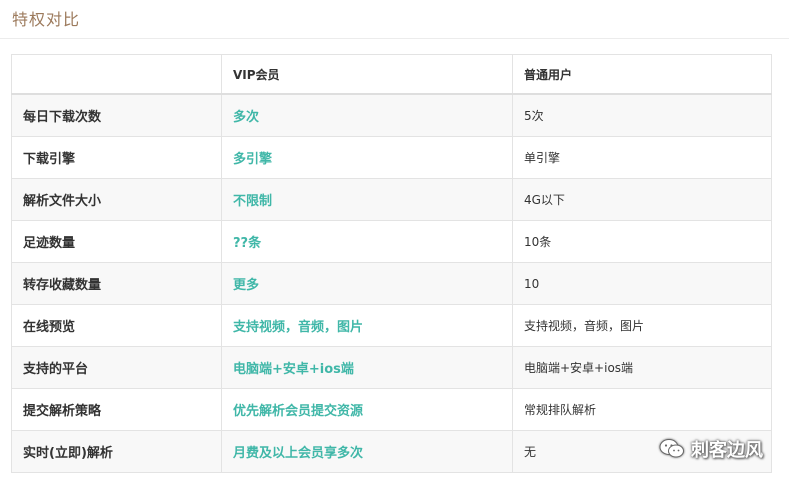 The image size is (789, 484). I want to click on table-header-row: VIP会员 普通用户, so click(391, 74).